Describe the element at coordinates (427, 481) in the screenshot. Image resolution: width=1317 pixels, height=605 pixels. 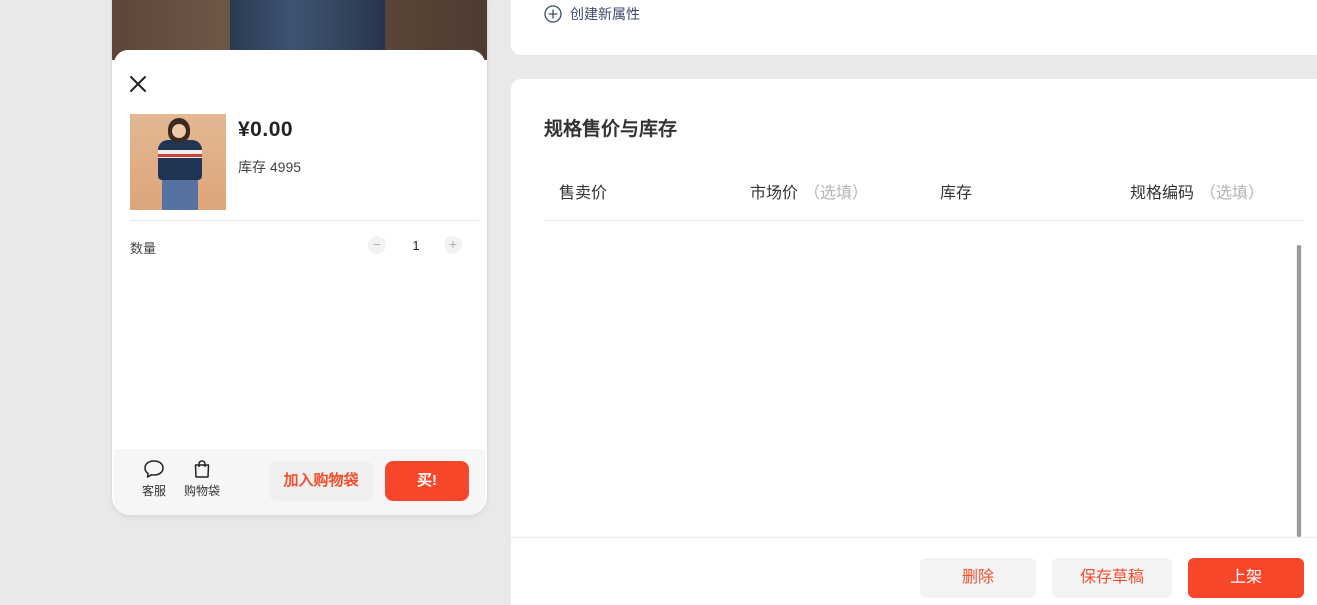
I see `buy-now-button: 买!` at that location.